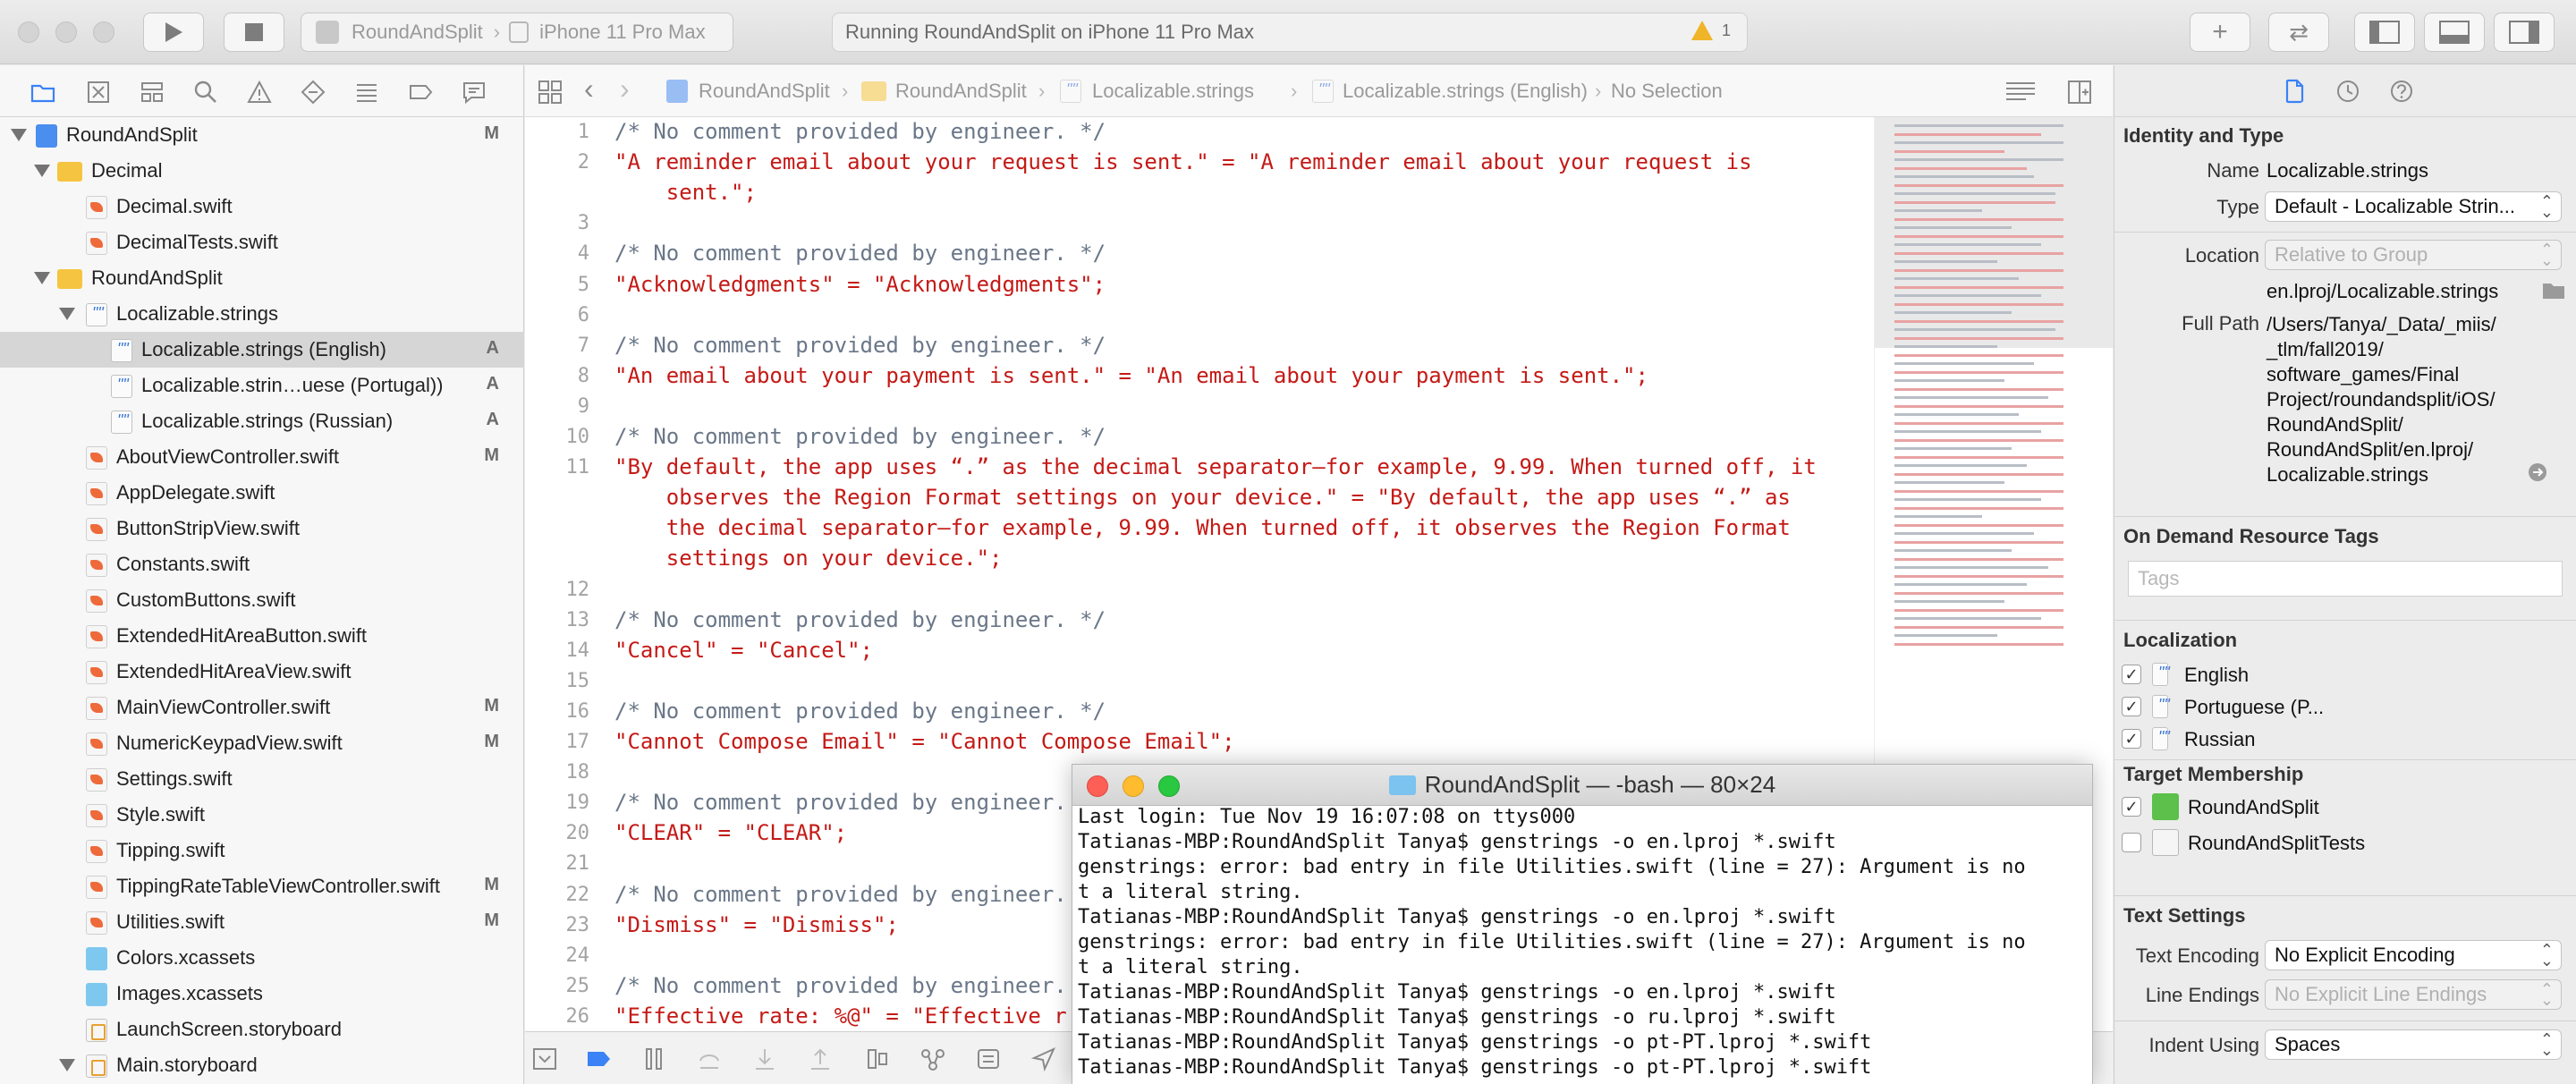 This screenshot has width=2576, height=1084. What do you see at coordinates (262, 850) in the screenshot?
I see `tree-row-file: Tipping.swift` at bounding box center [262, 850].